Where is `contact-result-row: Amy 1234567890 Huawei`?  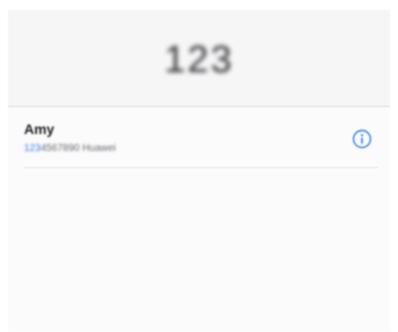 contact-result-row: Amy 1234567890 Huawei is located at coordinates (201, 142).